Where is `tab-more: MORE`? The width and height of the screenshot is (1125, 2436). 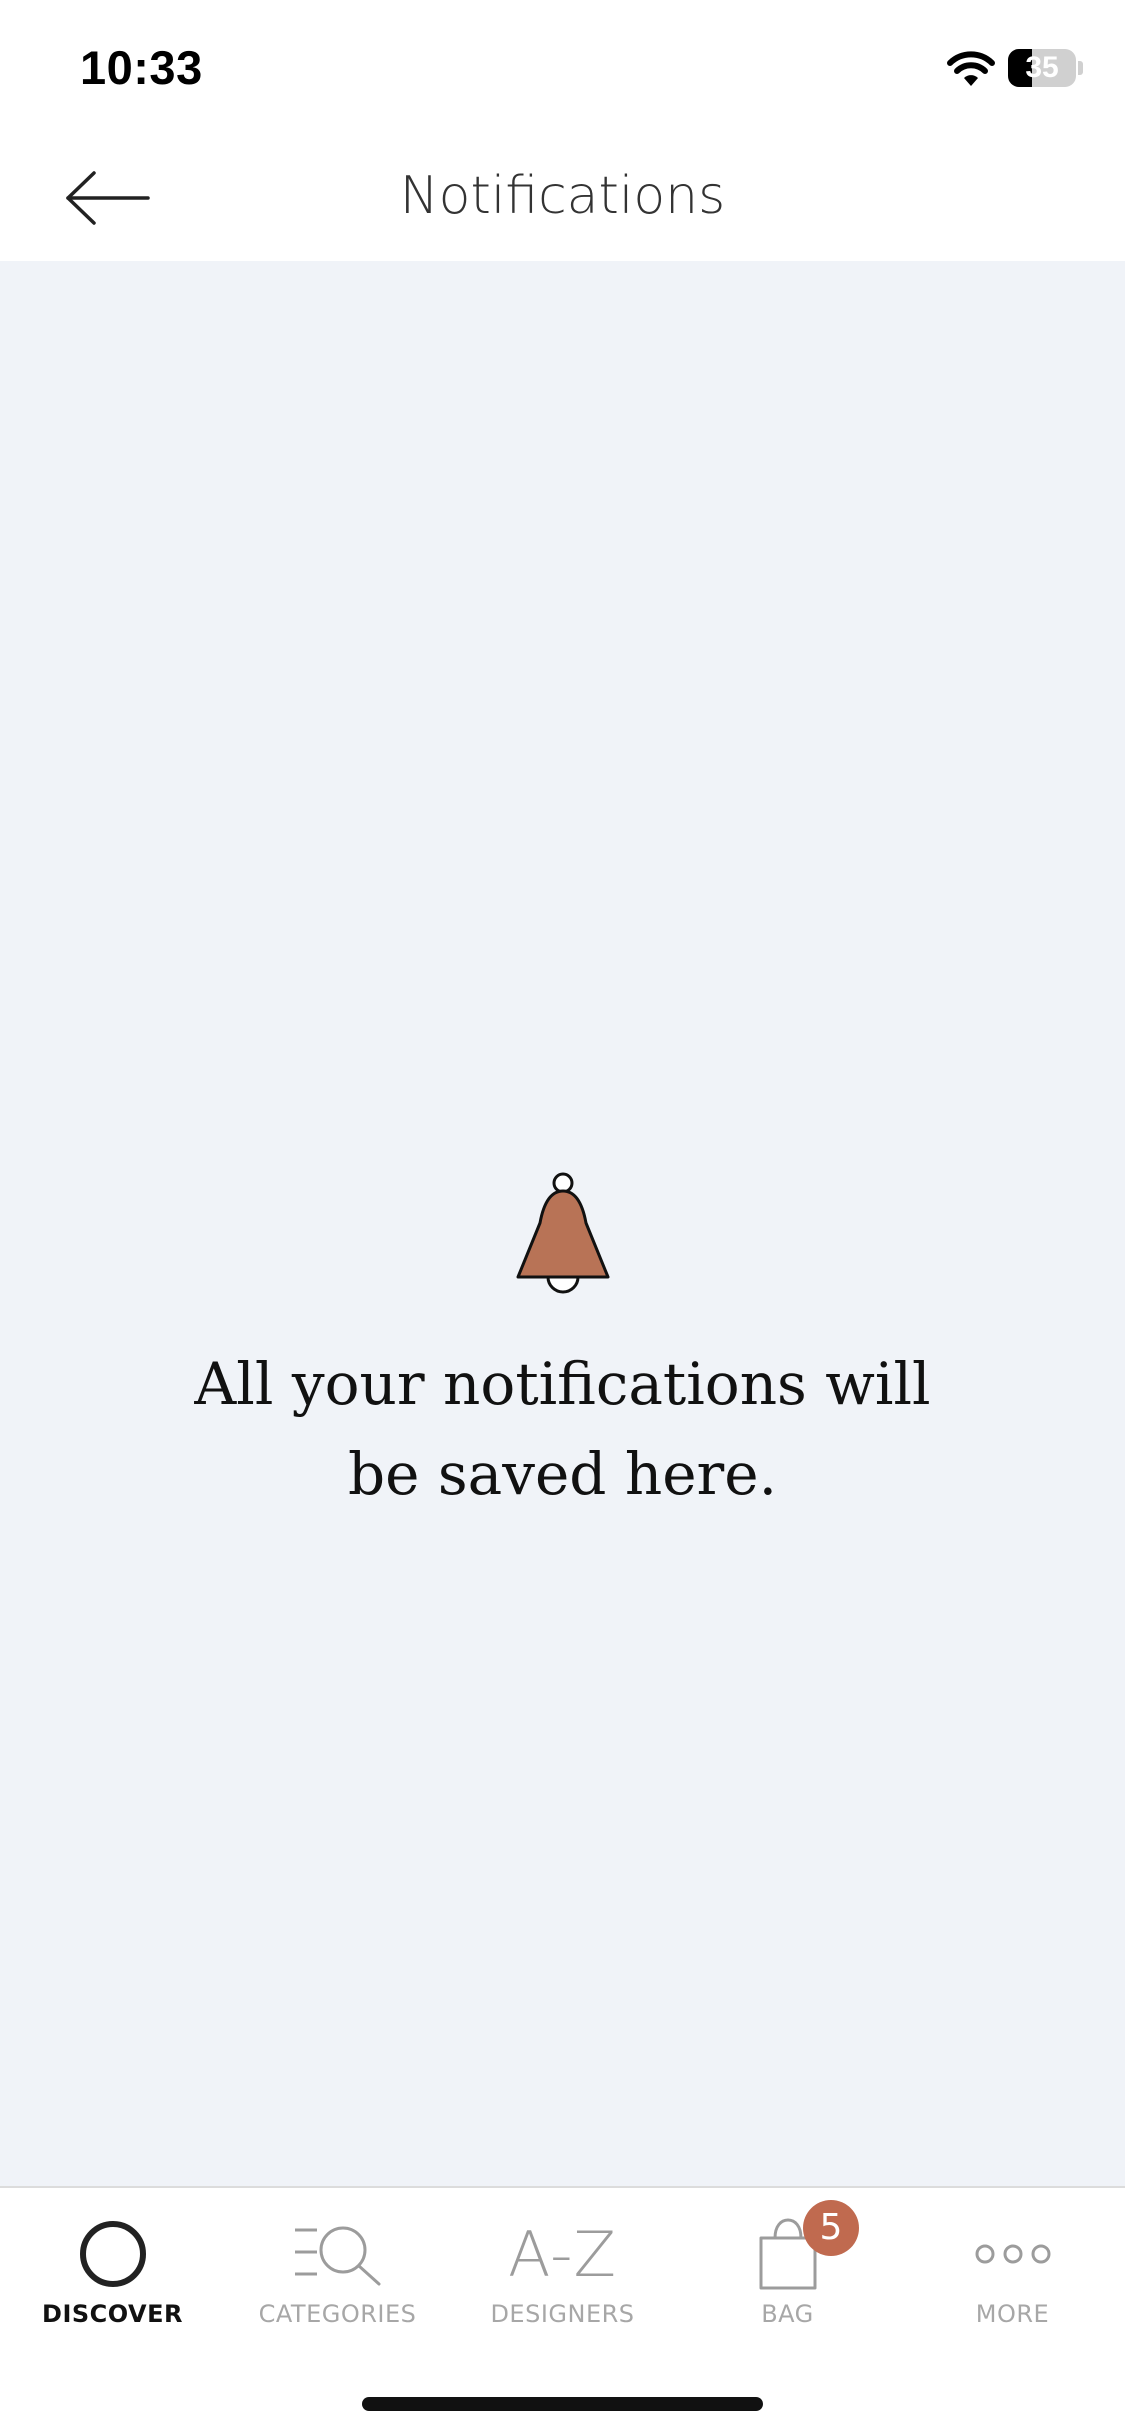
tab-more: MORE is located at coordinates (1012, 2268).